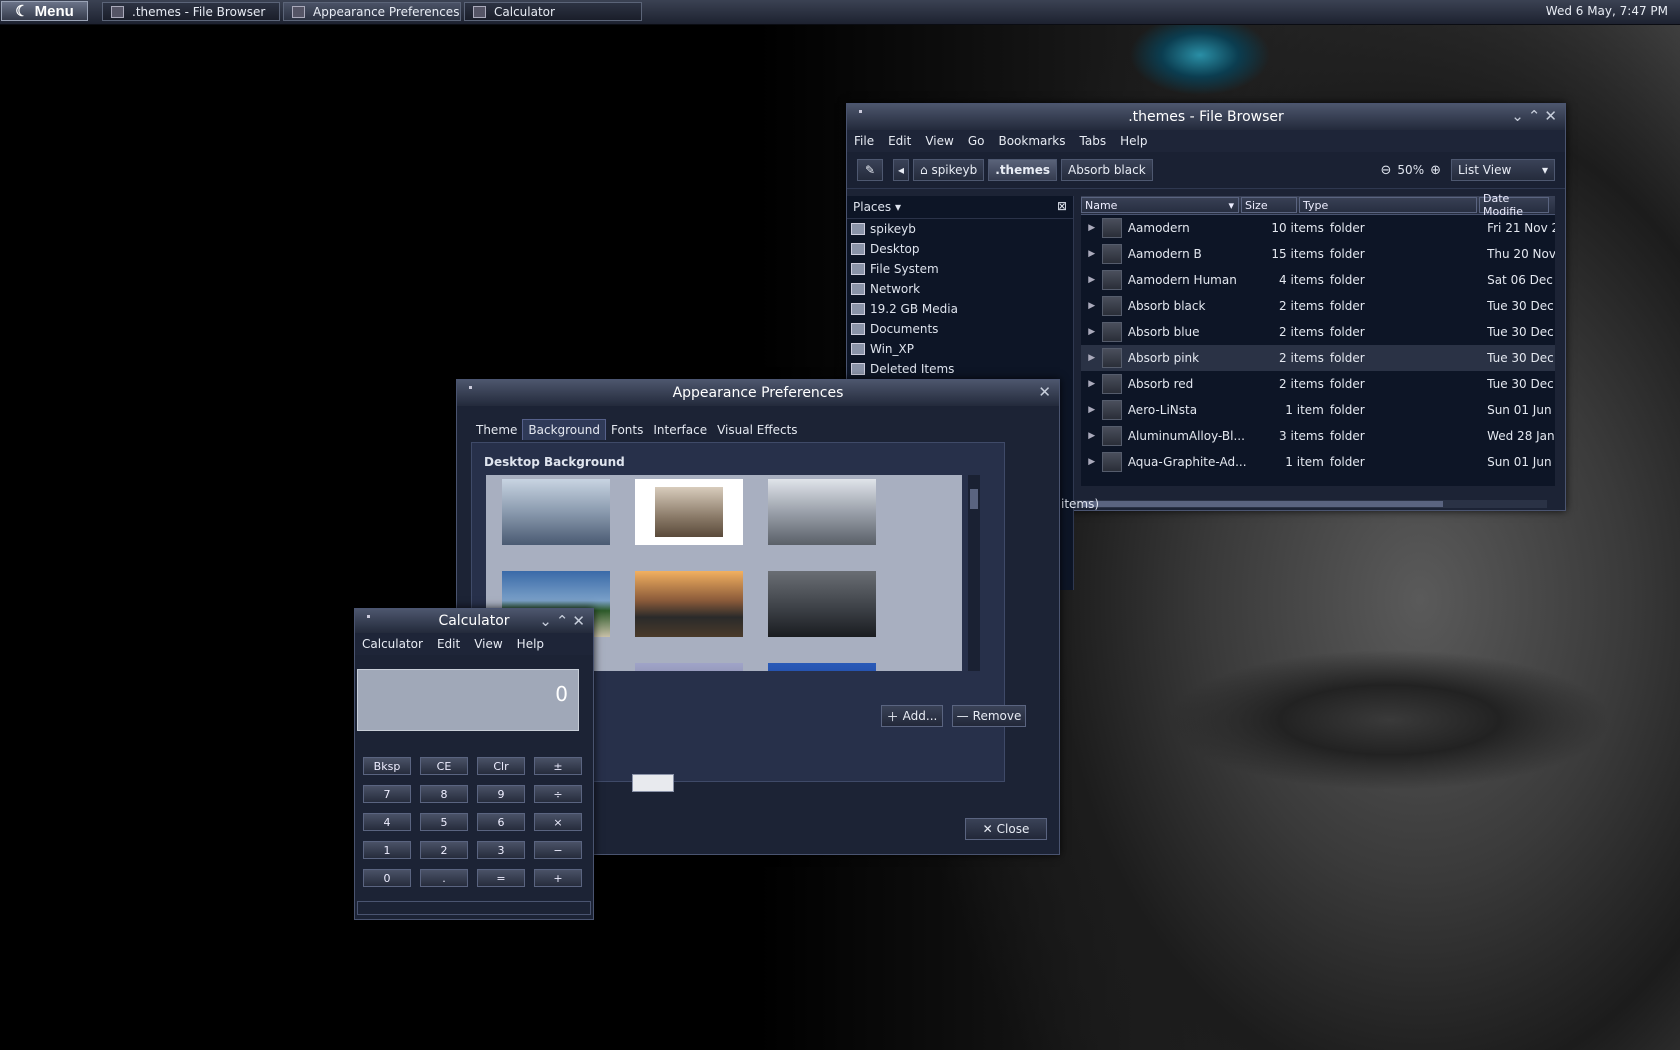 This screenshot has width=1680, height=1050. I want to click on calc-key: 9, so click(501, 794).